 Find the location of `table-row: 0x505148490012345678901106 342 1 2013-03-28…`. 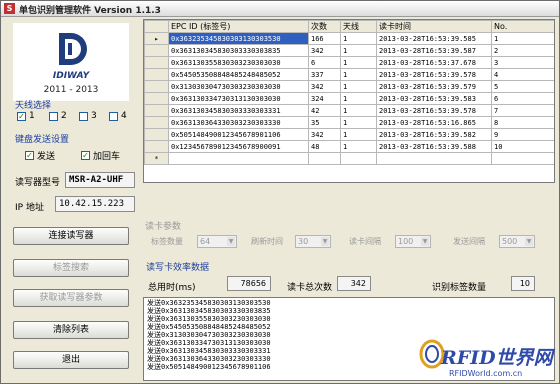

table-row: 0x505148490012345678901106 342 1 2013-03-28… is located at coordinates (349, 134).